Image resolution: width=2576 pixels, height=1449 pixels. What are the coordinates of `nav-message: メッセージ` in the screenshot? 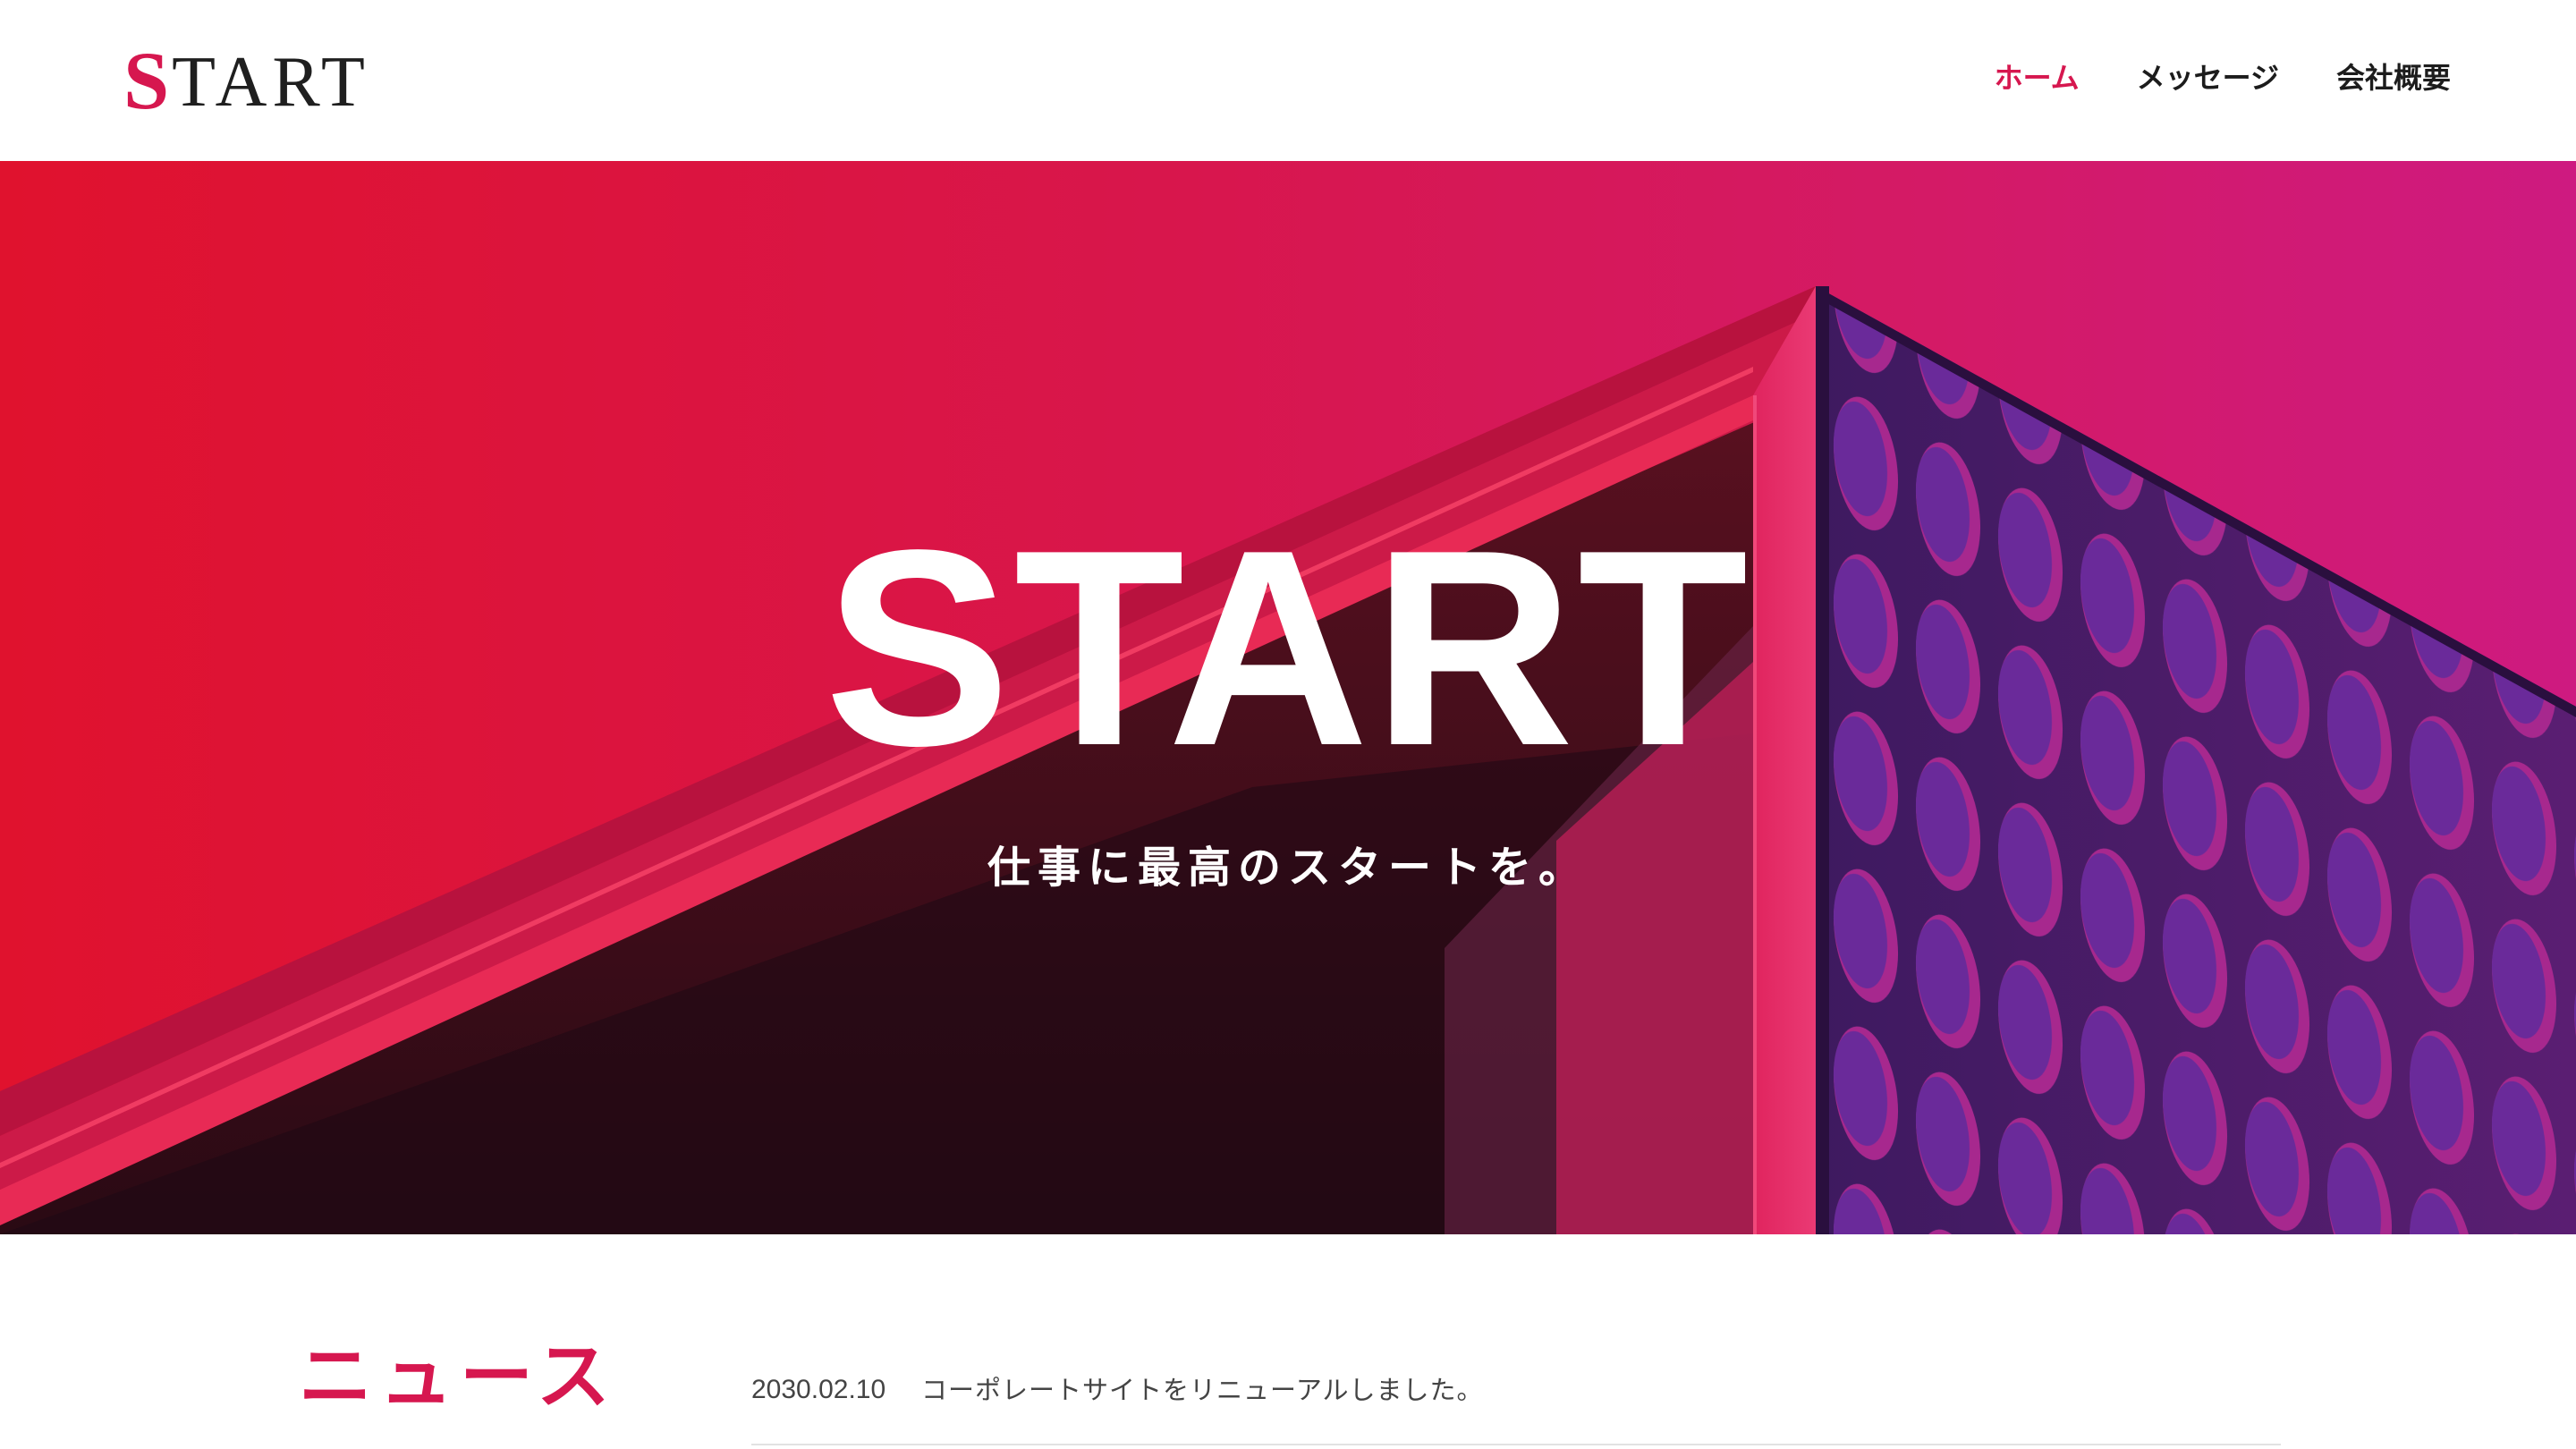 It's located at (2208, 77).